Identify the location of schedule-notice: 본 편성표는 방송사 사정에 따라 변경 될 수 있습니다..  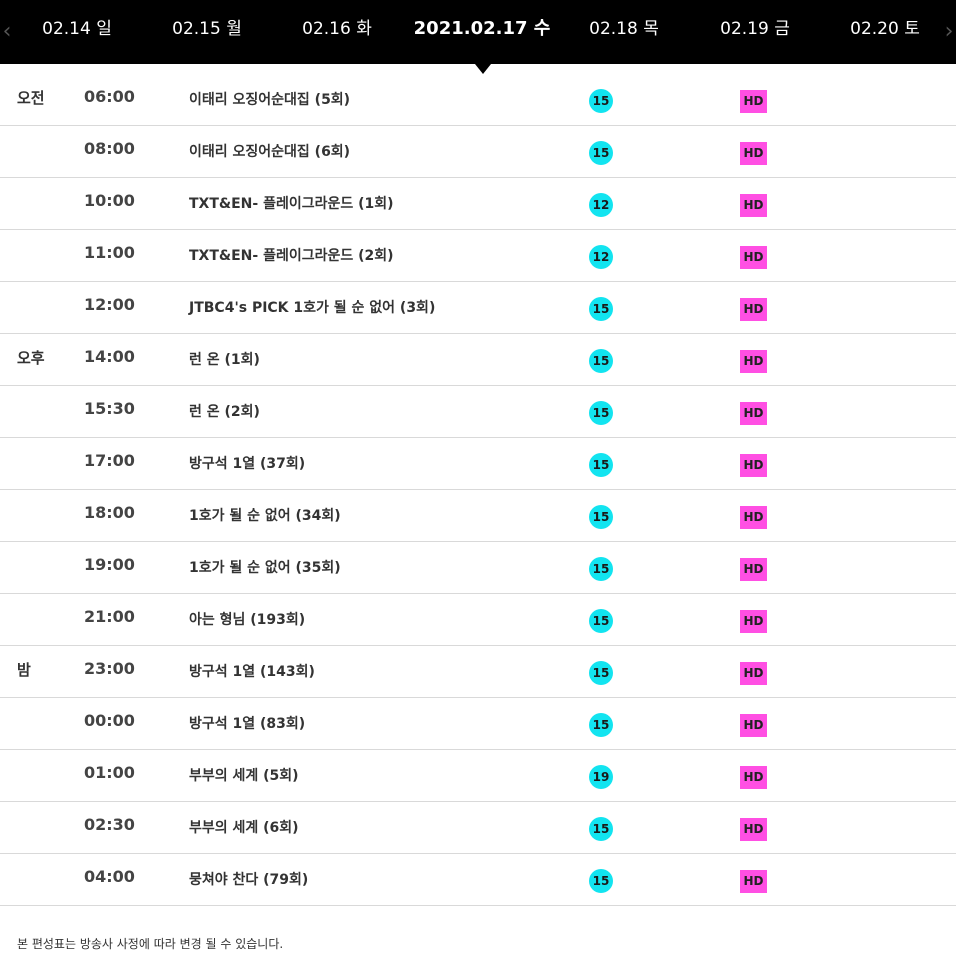
(150, 944).